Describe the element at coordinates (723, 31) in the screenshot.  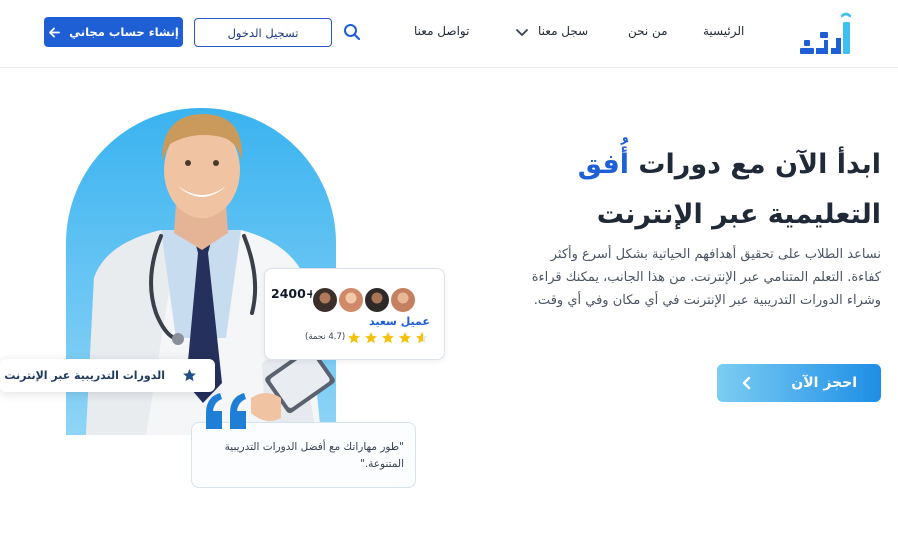
I see `nav-home: الرئيسية` at that location.